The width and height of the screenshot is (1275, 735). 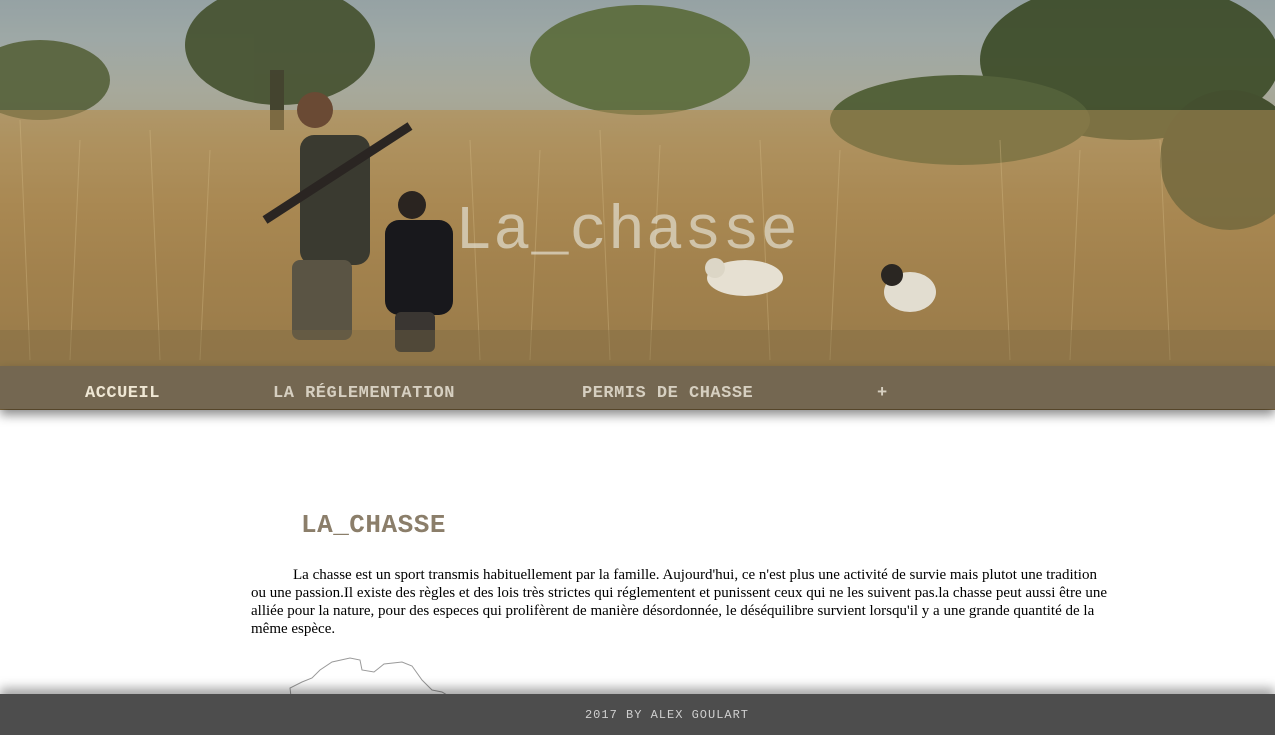 I want to click on nav-item-accueil: ACCUEIL, so click(x=122, y=387).